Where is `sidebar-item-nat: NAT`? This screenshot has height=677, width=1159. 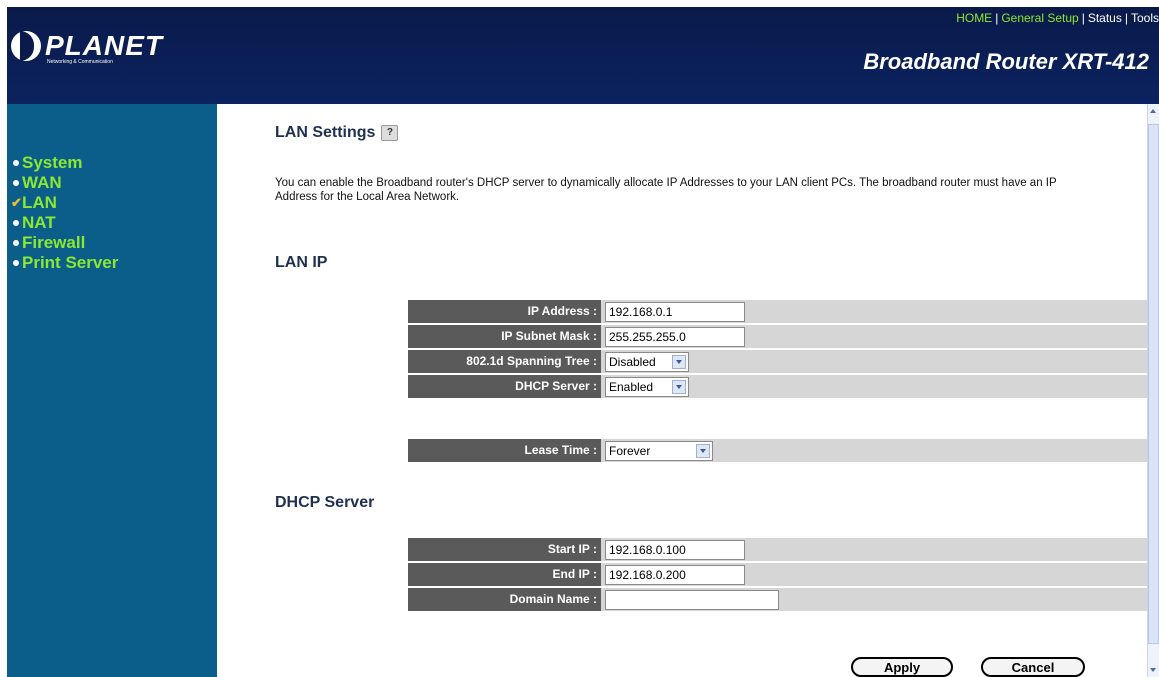 sidebar-item-nat: NAT is located at coordinates (33, 222).